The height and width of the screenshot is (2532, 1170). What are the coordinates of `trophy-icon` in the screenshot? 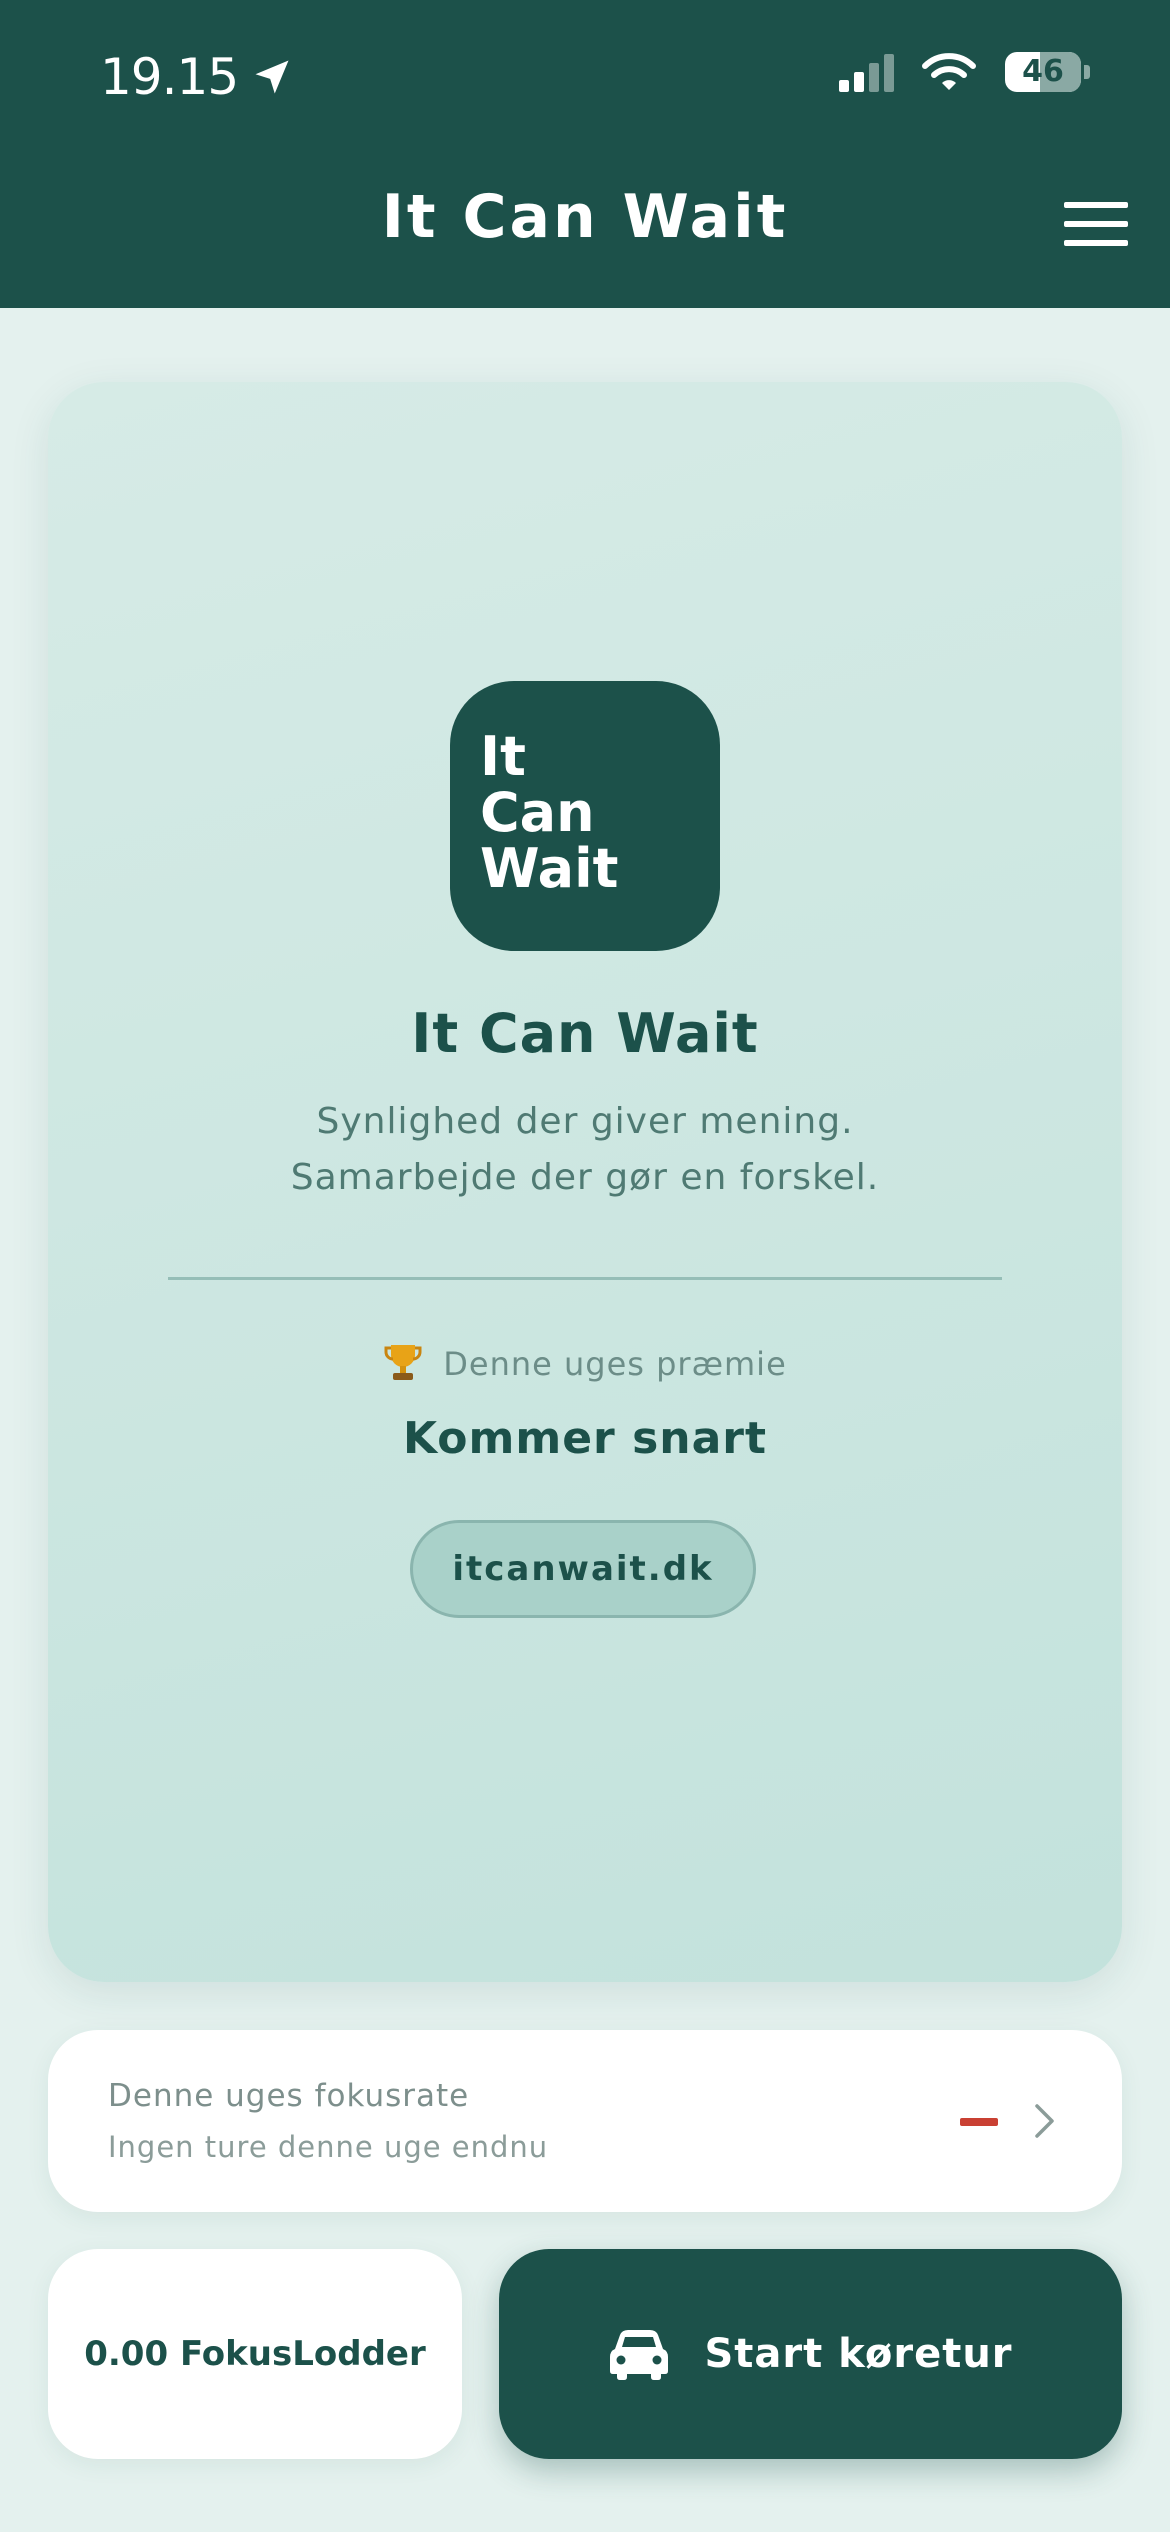 It's located at (403, 1362).